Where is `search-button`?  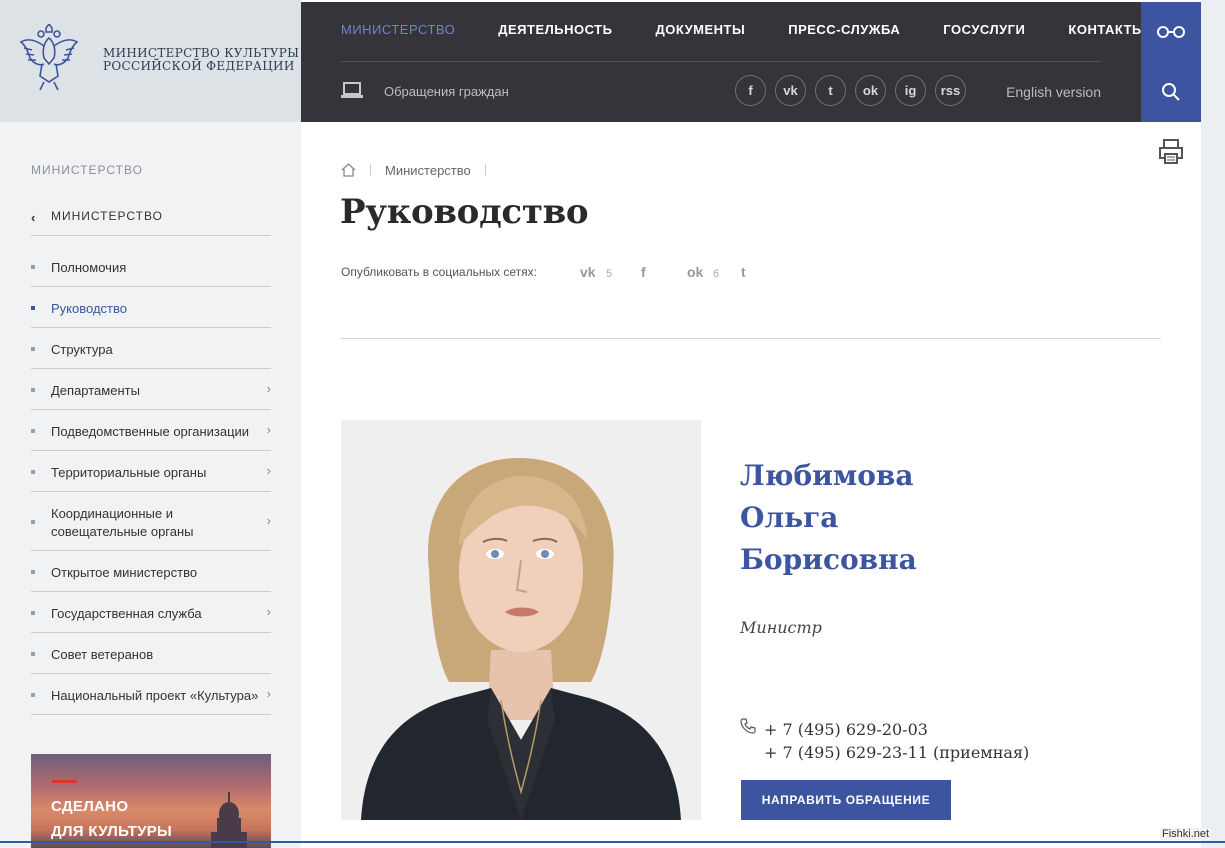 search-button is located at coordinates (1171, 92).